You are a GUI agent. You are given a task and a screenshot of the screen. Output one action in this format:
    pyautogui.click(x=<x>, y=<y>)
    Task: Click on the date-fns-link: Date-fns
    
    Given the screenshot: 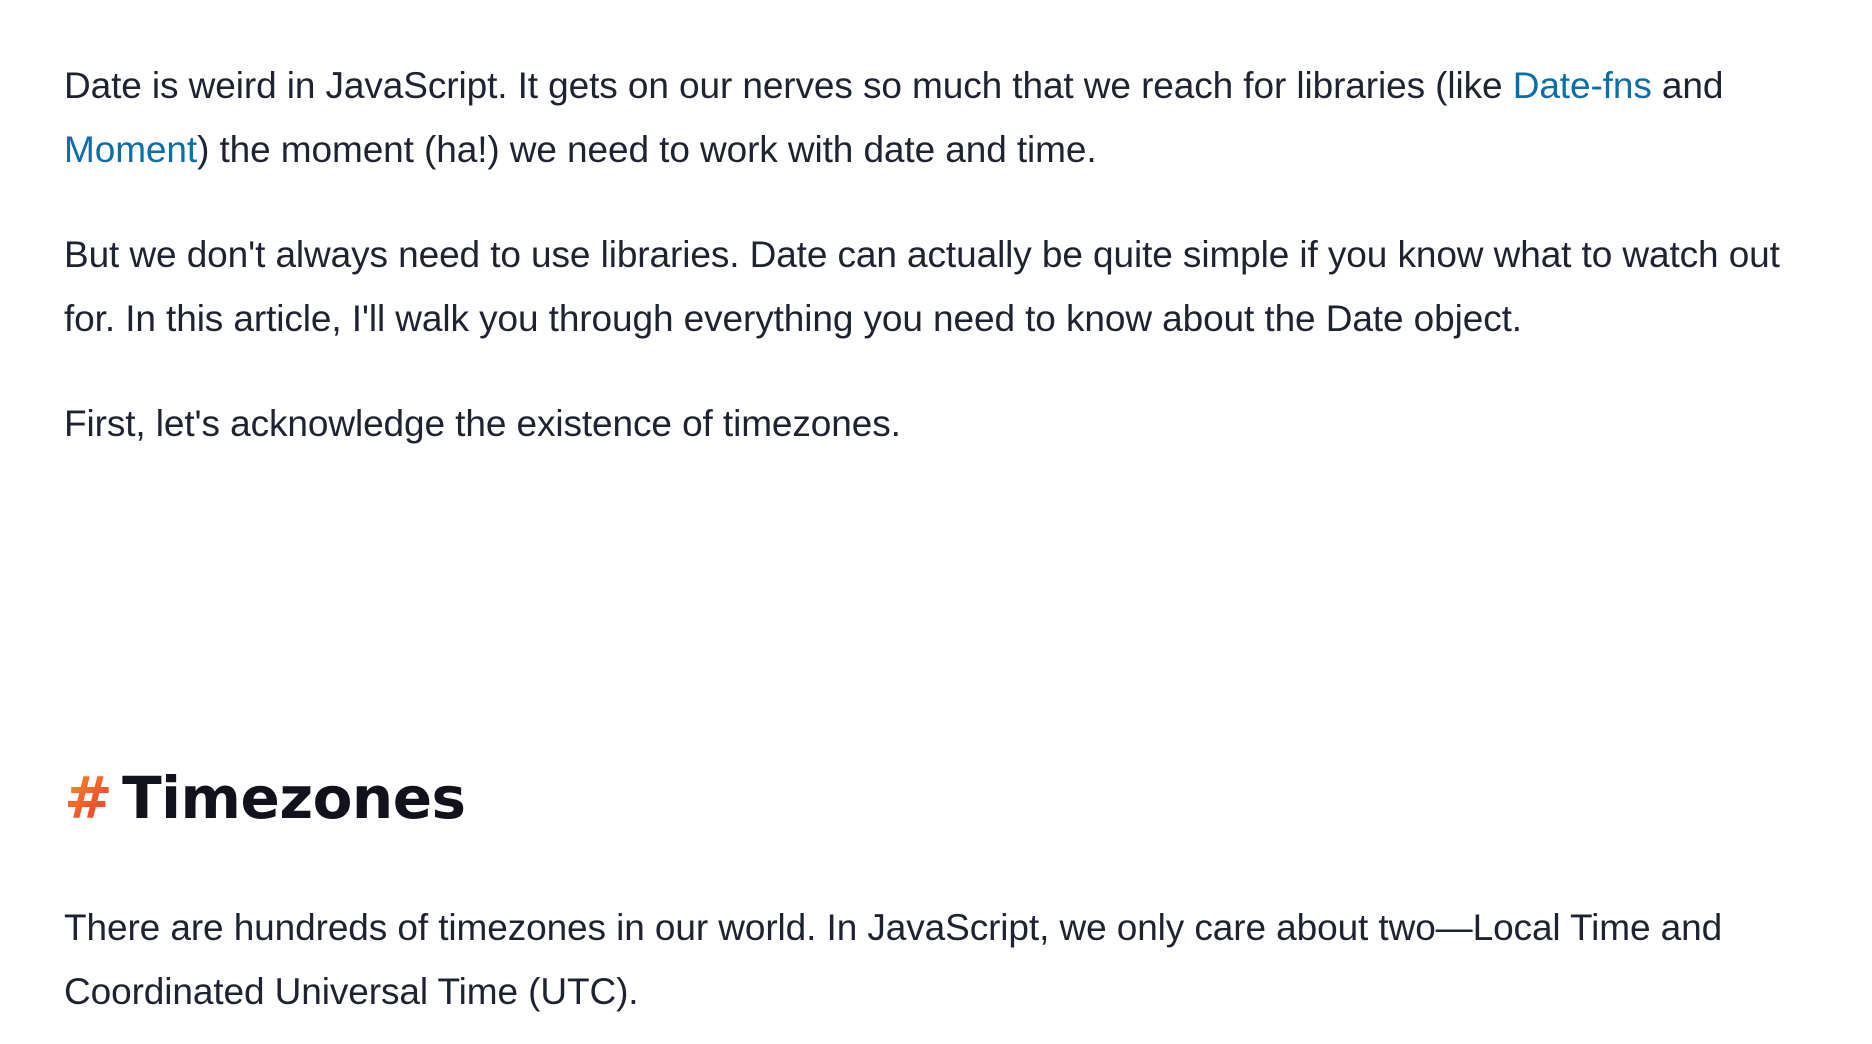 What is the action you would take?
    pyautogui.click(x=1582, y=85)
    